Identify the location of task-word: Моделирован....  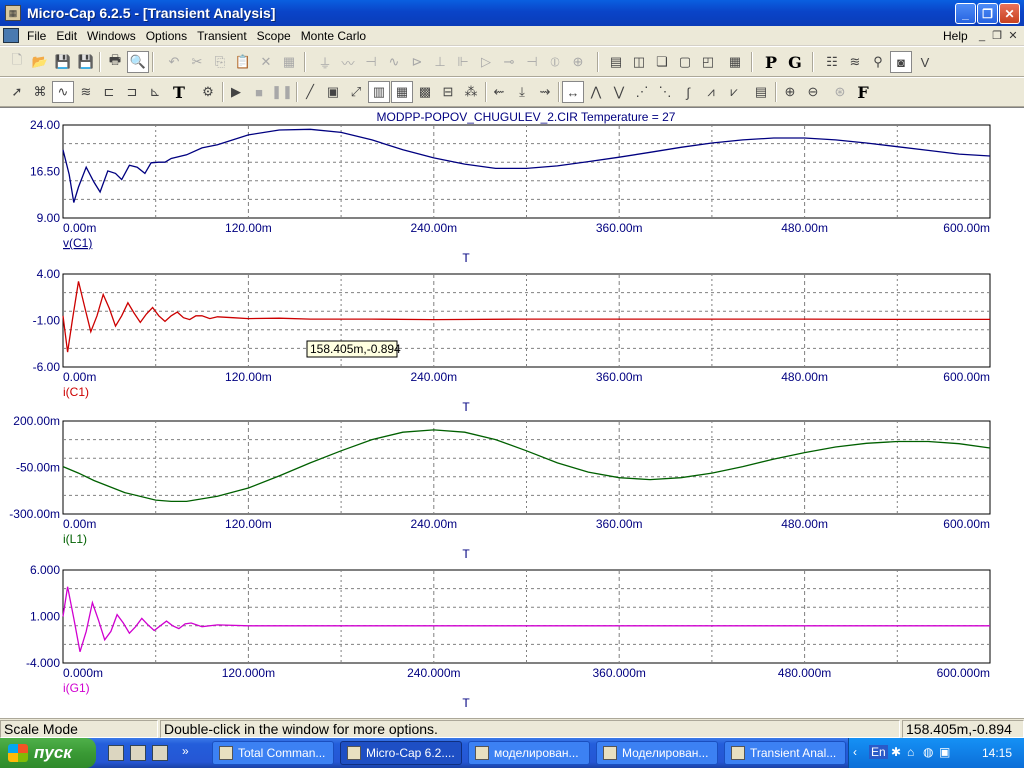
(657, 753).